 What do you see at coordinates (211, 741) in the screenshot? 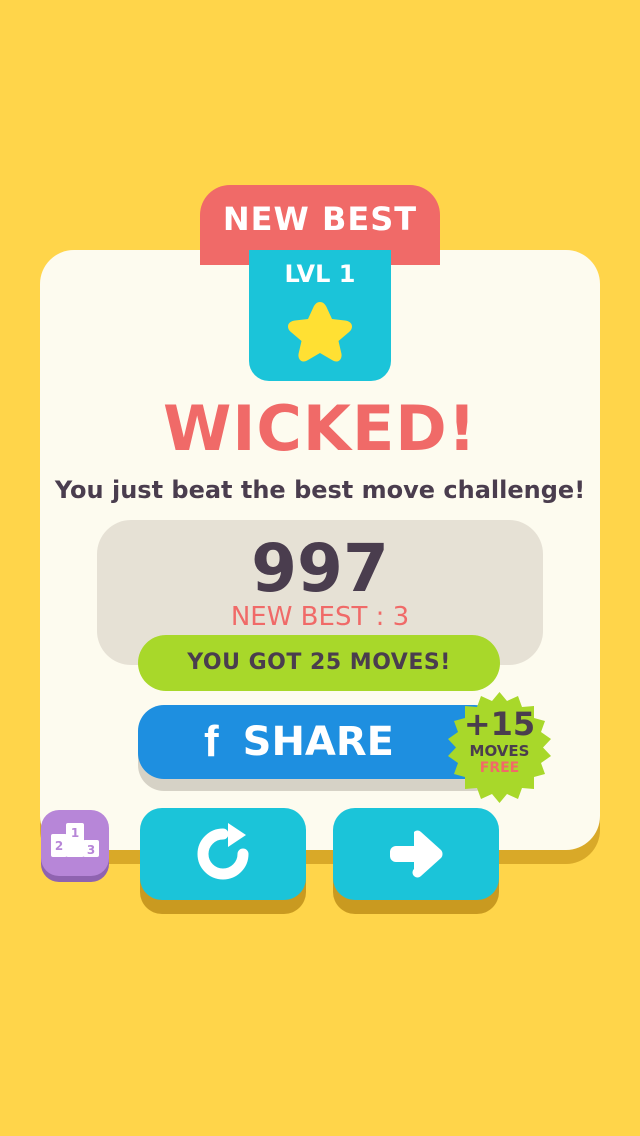
I see `facebook-icon: f` at bounding box center [211, 741].